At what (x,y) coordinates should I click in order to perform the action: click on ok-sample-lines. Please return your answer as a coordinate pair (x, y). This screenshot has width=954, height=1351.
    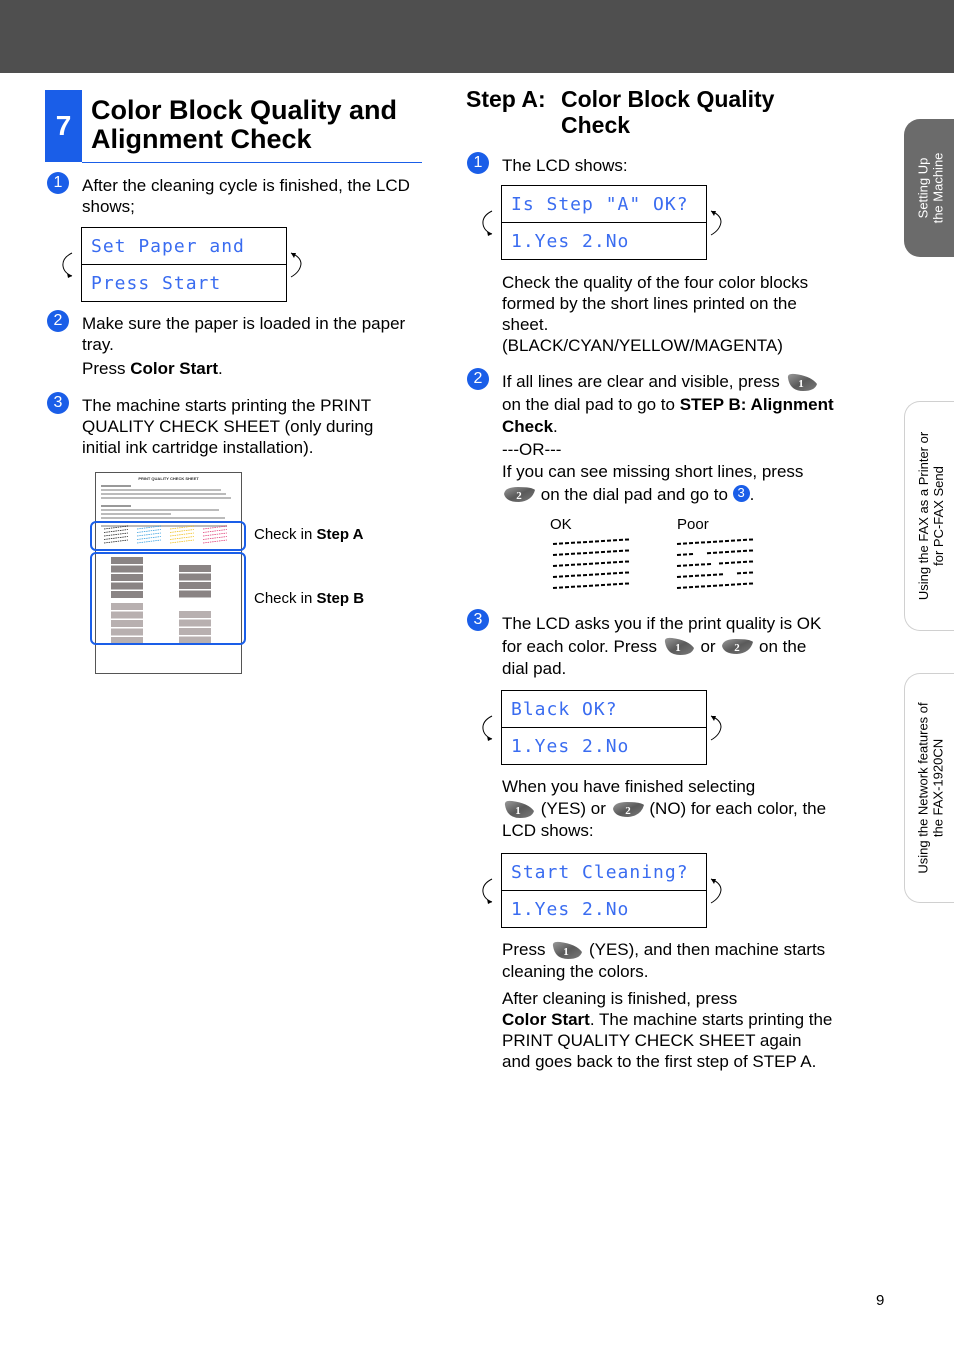
    Looking at the image, I should click on (591, 563).